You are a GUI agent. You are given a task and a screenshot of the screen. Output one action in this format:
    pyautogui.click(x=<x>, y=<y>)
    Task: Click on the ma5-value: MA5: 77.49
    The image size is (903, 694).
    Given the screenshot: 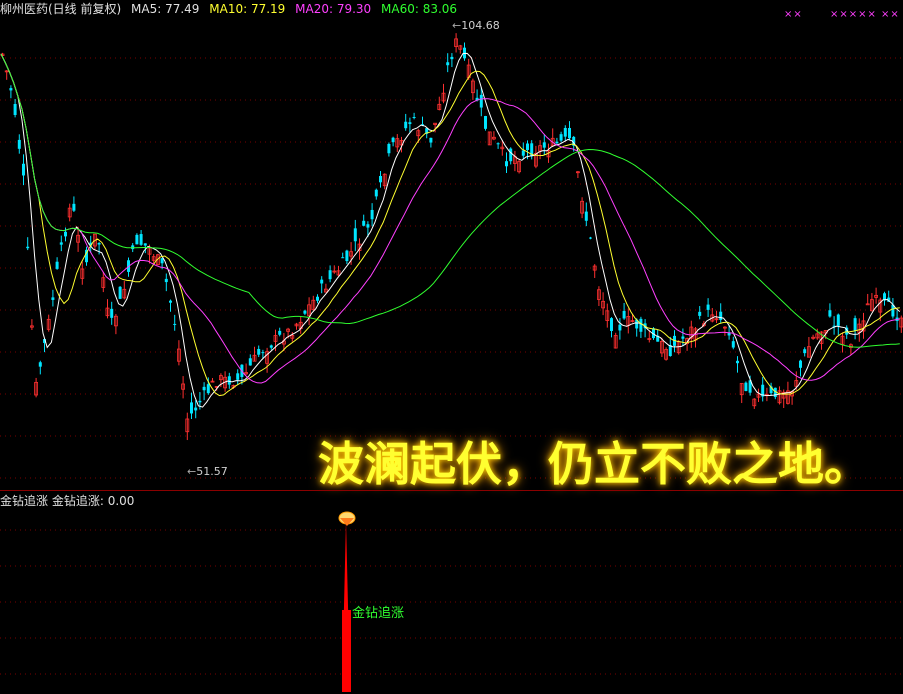 What is the action you would take?
    pyautogui.click(x=165, y=9)
    